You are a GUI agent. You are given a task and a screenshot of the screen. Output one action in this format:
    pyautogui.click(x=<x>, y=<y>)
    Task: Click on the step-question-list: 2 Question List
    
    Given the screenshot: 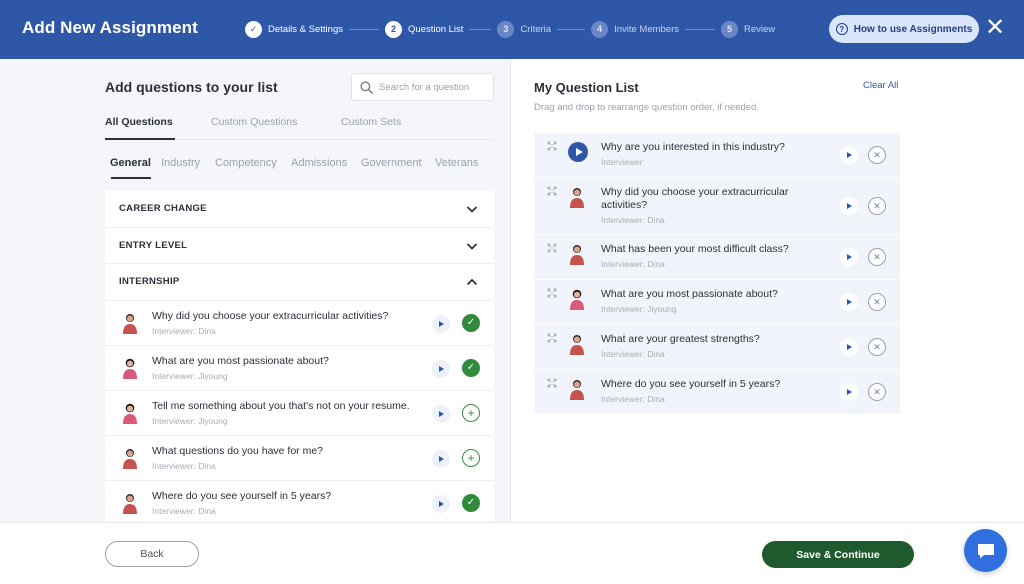 What is the action you would take?
    pyautogui.click(x=423, y=29)
    